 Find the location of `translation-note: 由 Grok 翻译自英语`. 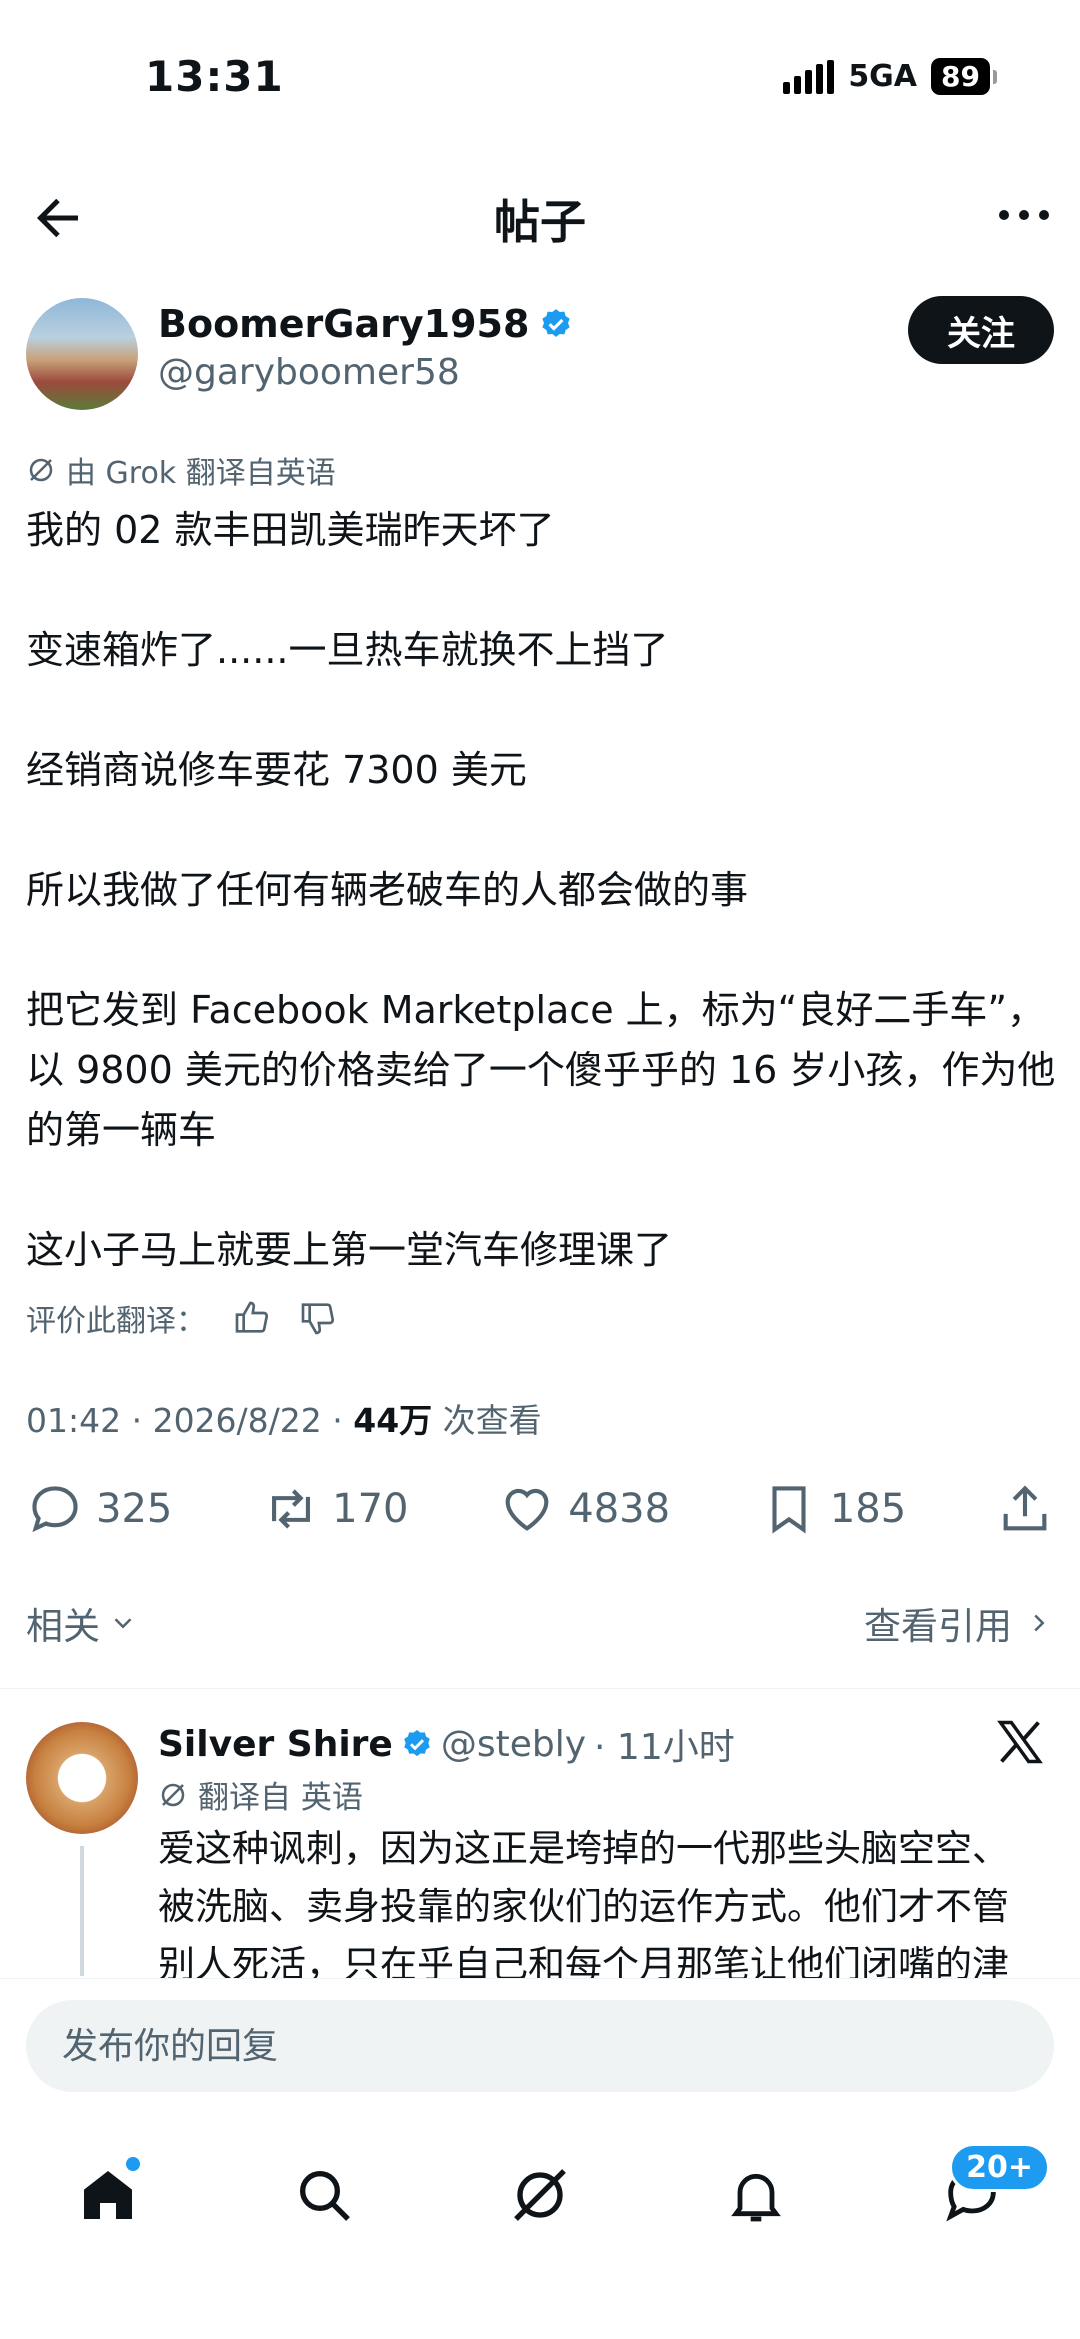

translation-note: 由 Grok 翻译自英语 is located at coordinates (181, 470).